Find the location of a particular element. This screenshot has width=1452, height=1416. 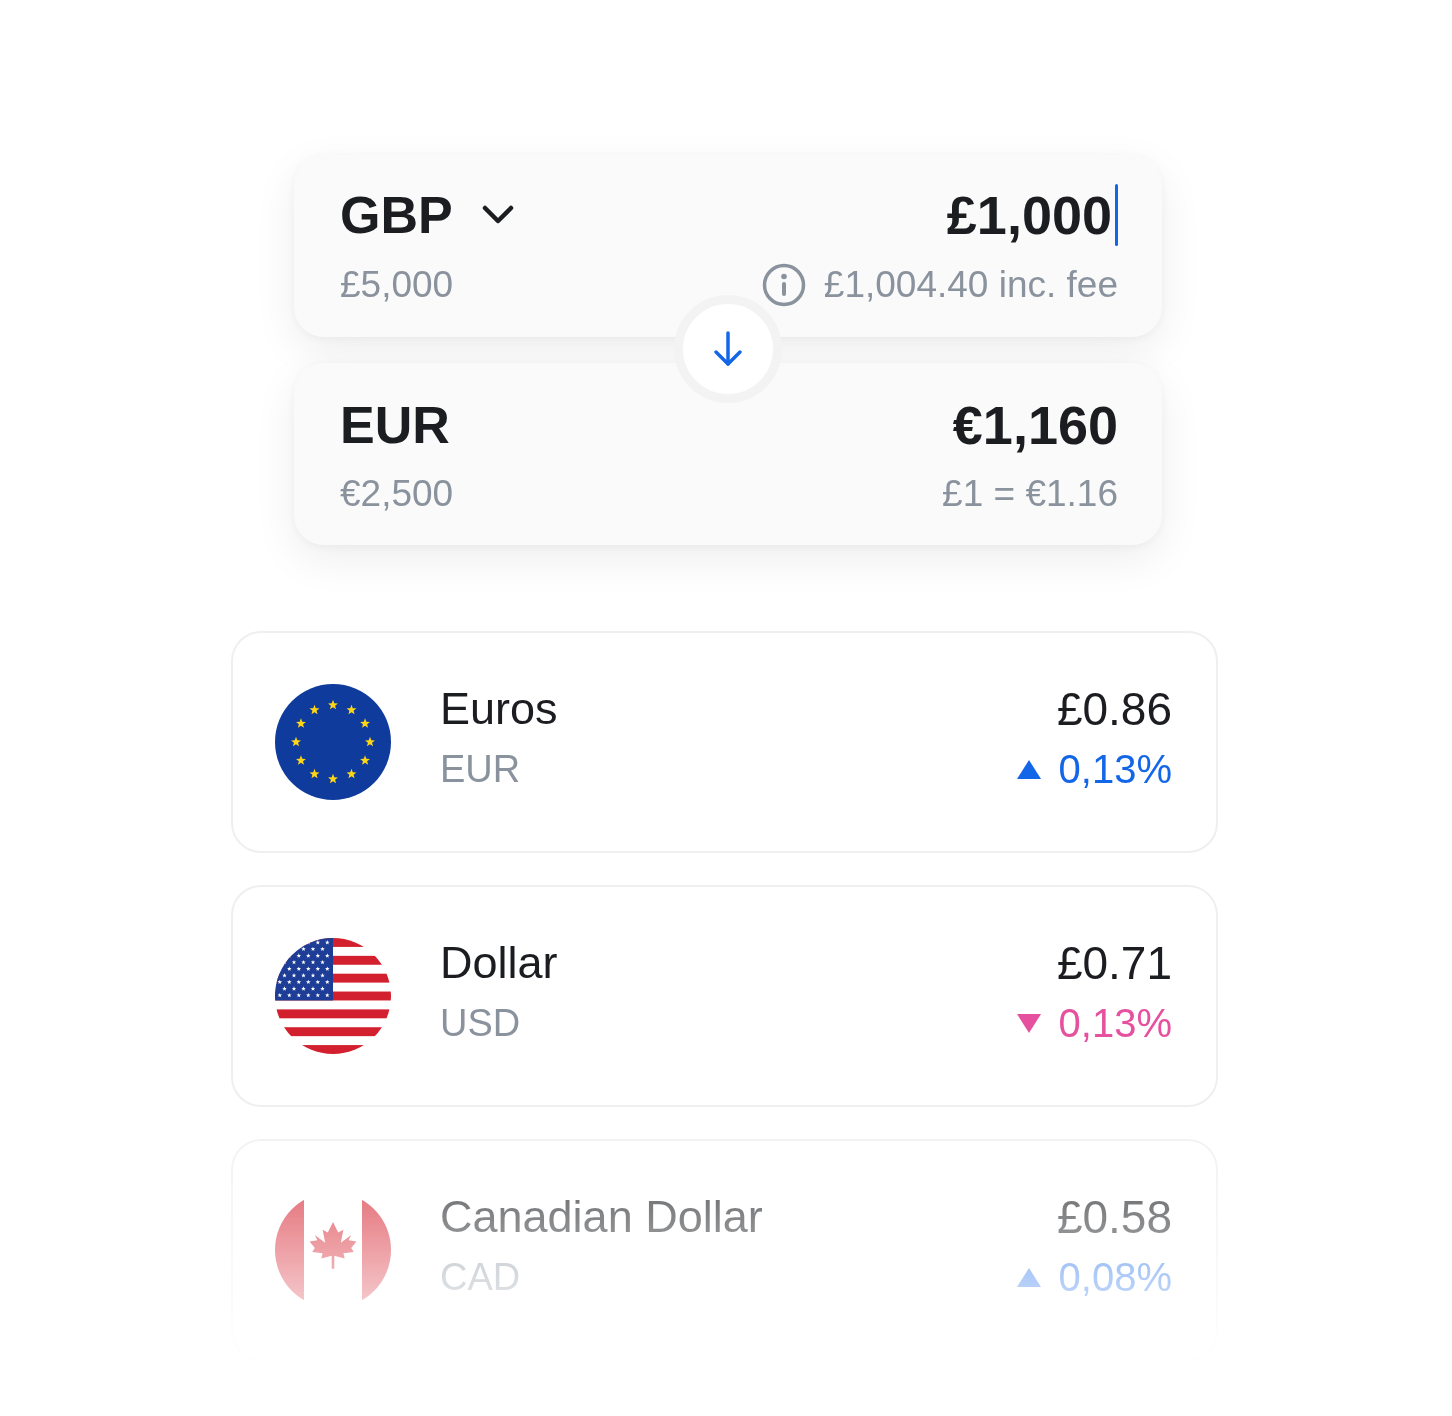

amount-field: £1,000 is located at coordinates (1032, 215).